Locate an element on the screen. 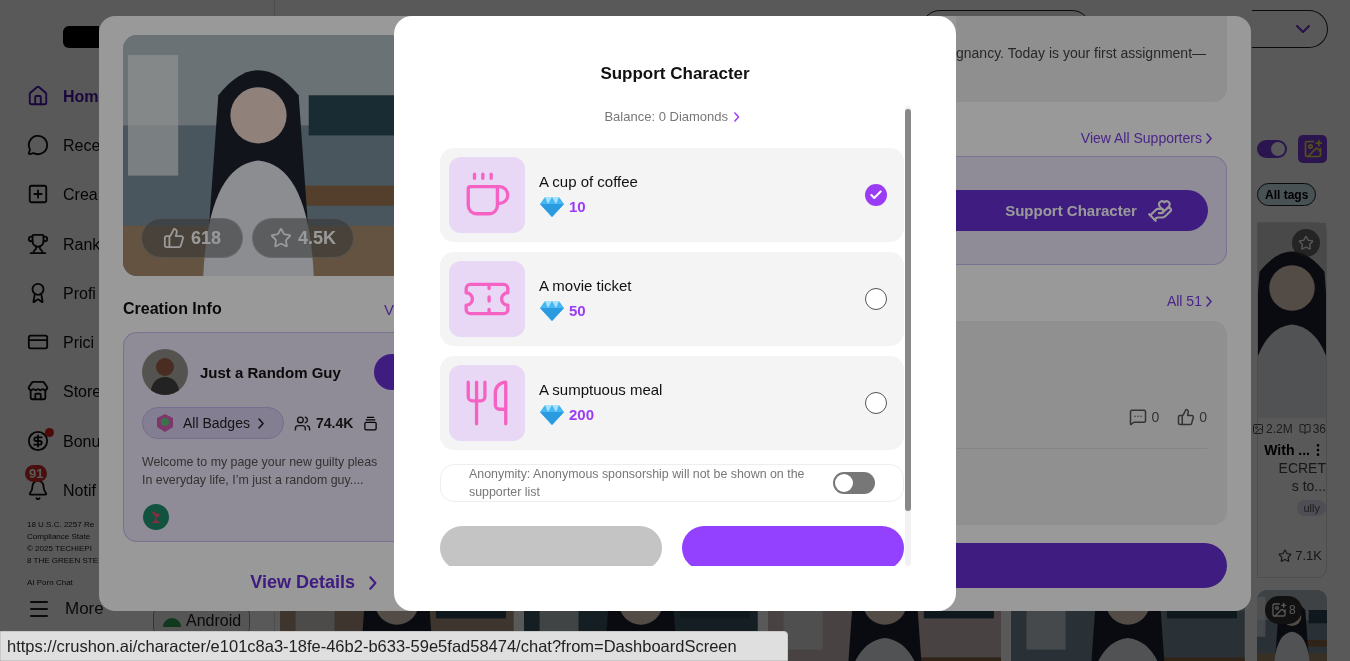 The image size is (1350, 661). chapter-count: 36 is located at coordinates (1312, 429).